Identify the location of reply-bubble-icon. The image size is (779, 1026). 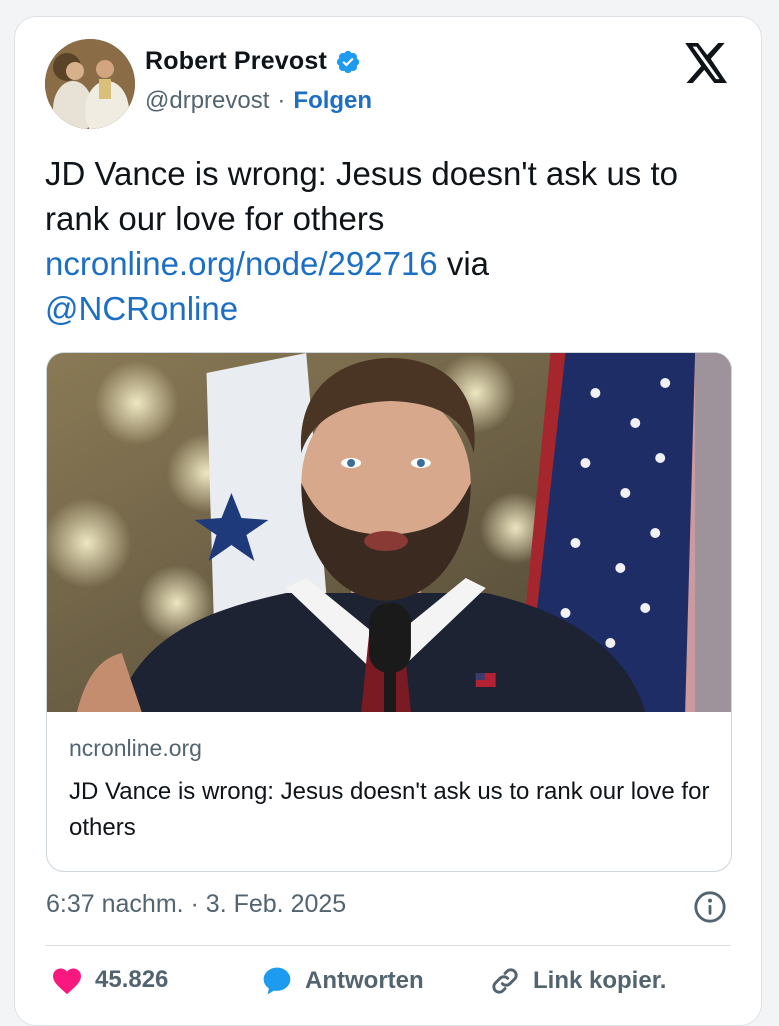
(277, 981).